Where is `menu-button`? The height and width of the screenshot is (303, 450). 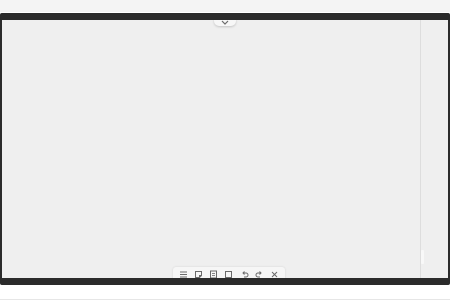 menu-button is located at coordinates (183, 274).